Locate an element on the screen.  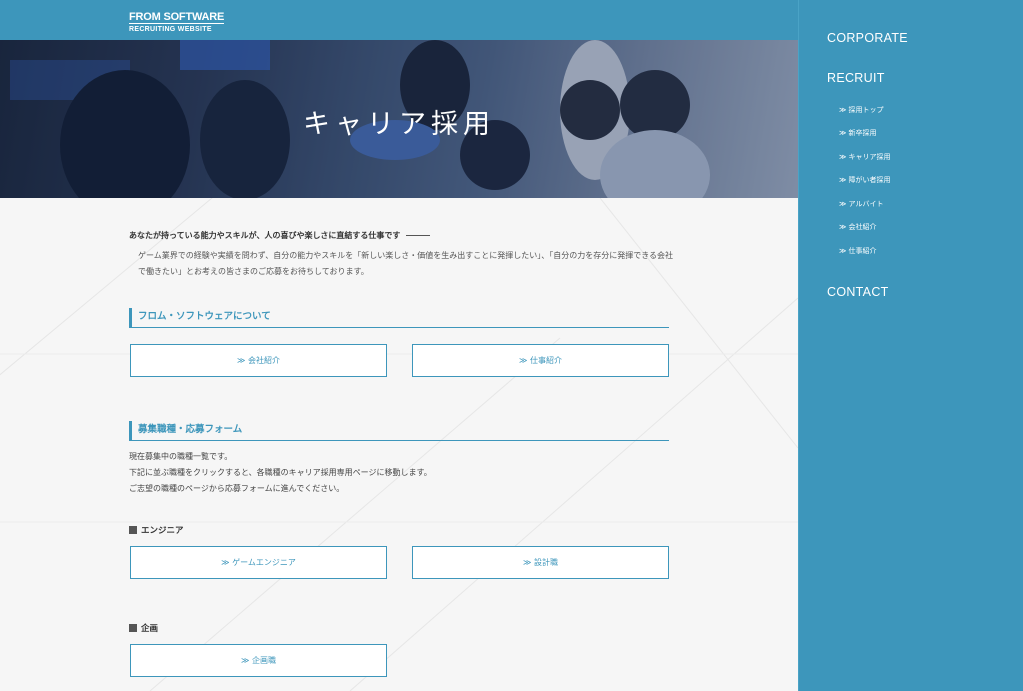
nav-new-graduate: ≫ 新卒採用 is located at coordinates (858, 133).